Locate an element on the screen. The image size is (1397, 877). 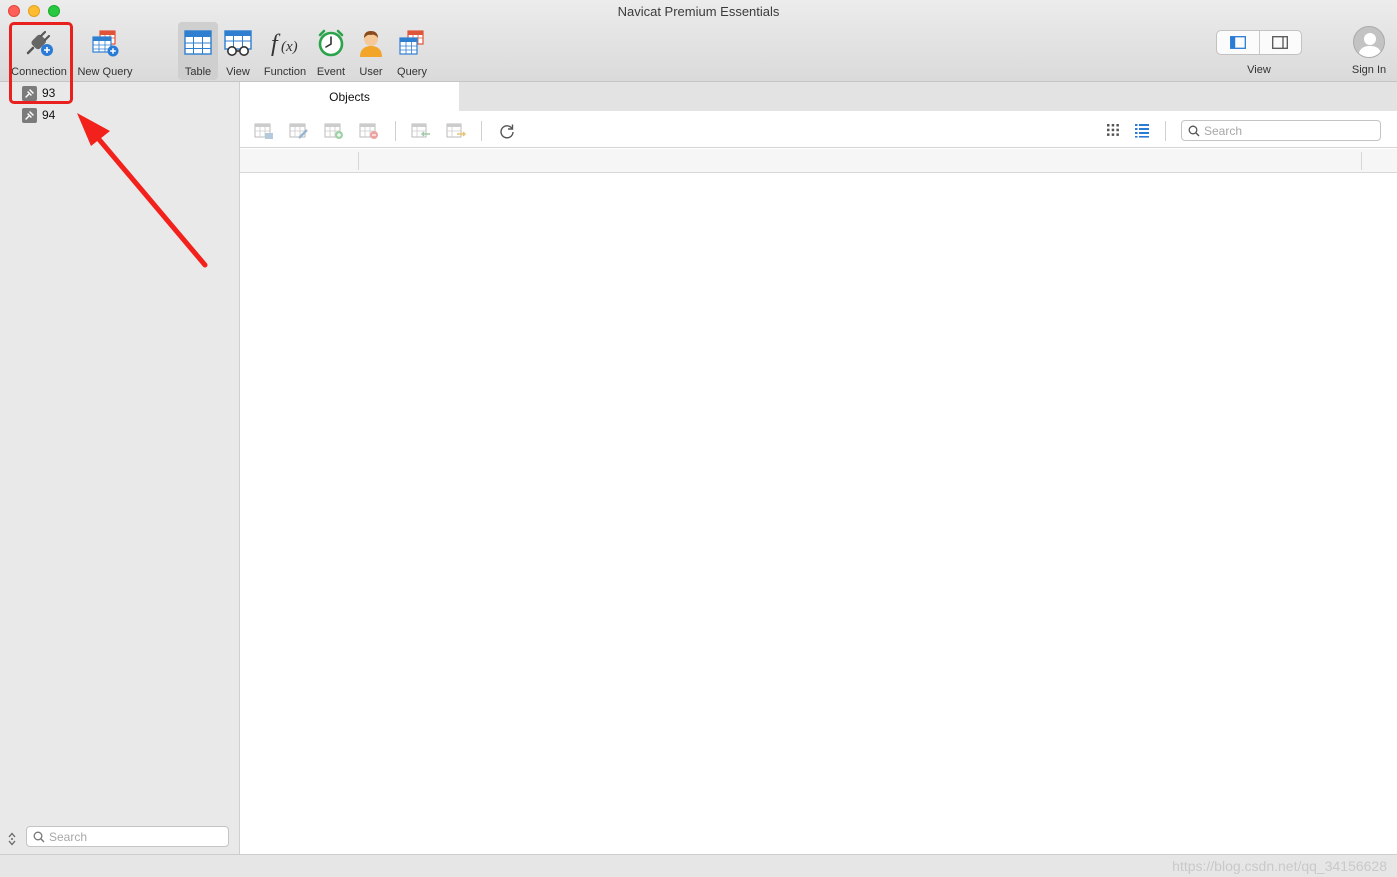
refresh-icon is located at coordinates (508, 131).